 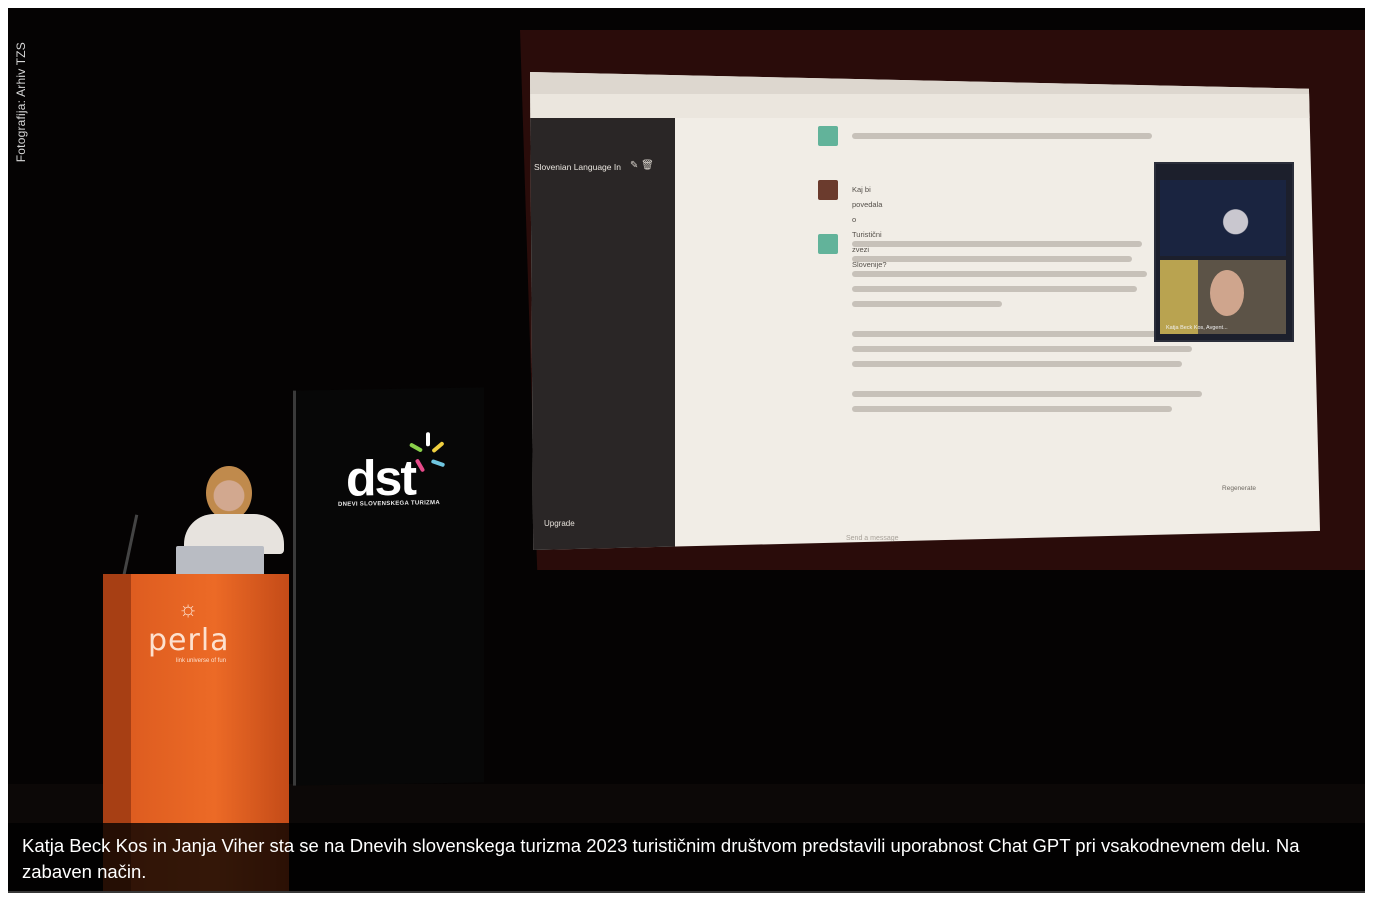 What do you see at coordinates (602, 334) in the screenshot?
I see `chat-sidebar: Slovenian Language In ✎ 🗑 Upgrade` at bounding box center [602, 334].